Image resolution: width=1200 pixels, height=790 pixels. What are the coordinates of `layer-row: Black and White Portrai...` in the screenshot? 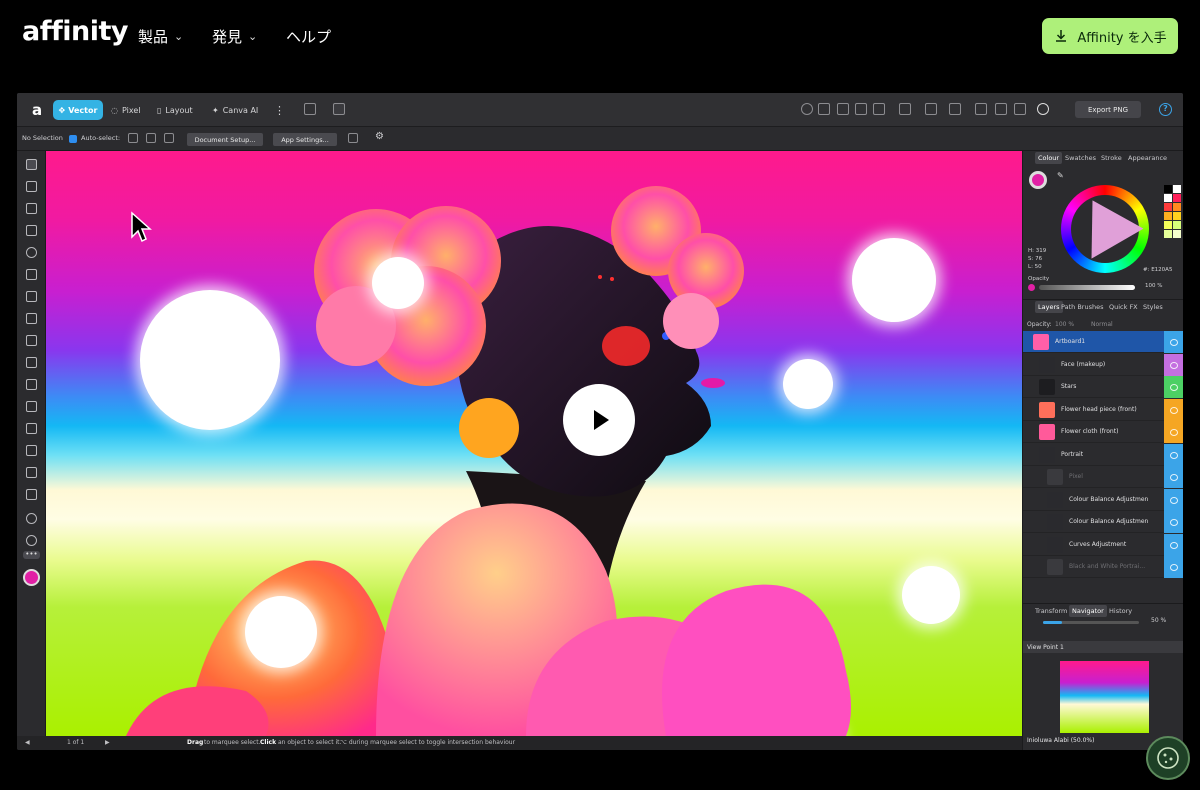 It's located at (1103, 567).